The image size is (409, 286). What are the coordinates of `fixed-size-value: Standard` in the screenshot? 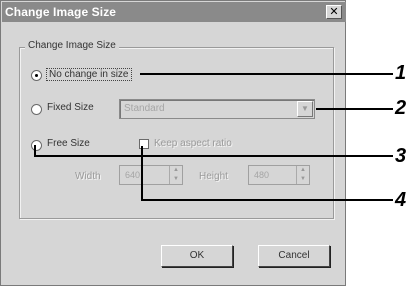 It's located at (144, 108).